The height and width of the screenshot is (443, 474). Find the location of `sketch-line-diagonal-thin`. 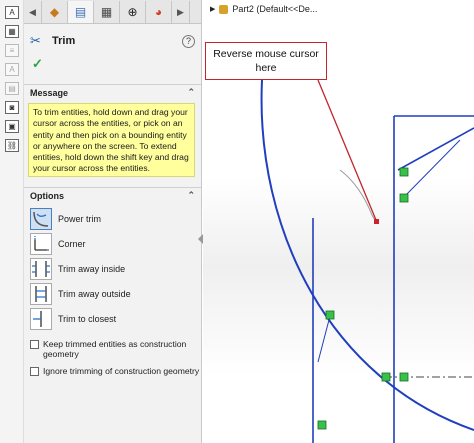

sketch-line-diagonal-thin is located at coordinates (432, 168).